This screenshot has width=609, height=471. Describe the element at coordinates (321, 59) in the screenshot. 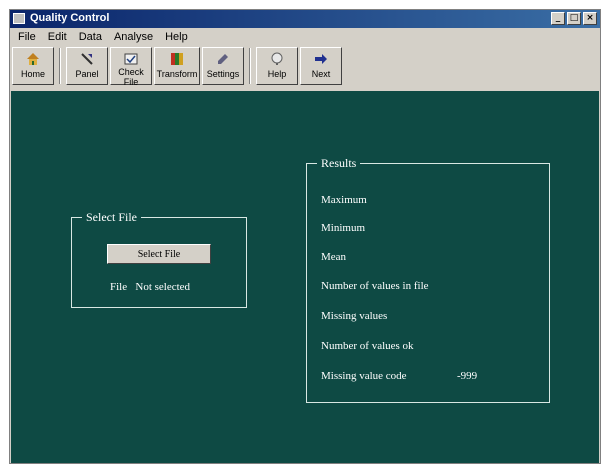

I see `next-icon` at that location.